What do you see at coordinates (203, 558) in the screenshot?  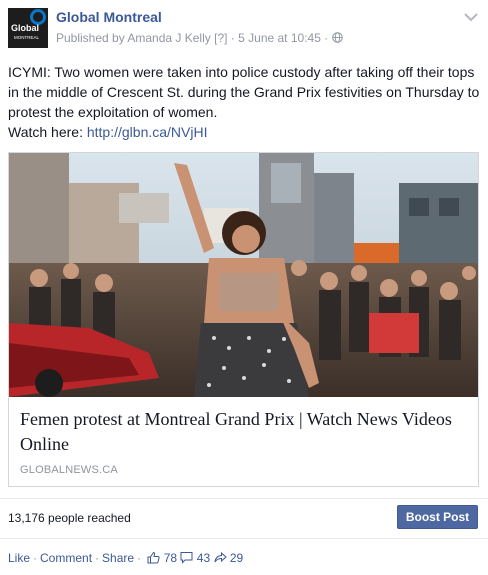 I see `comments-count-value: 43` at bounding box center [203, 558].